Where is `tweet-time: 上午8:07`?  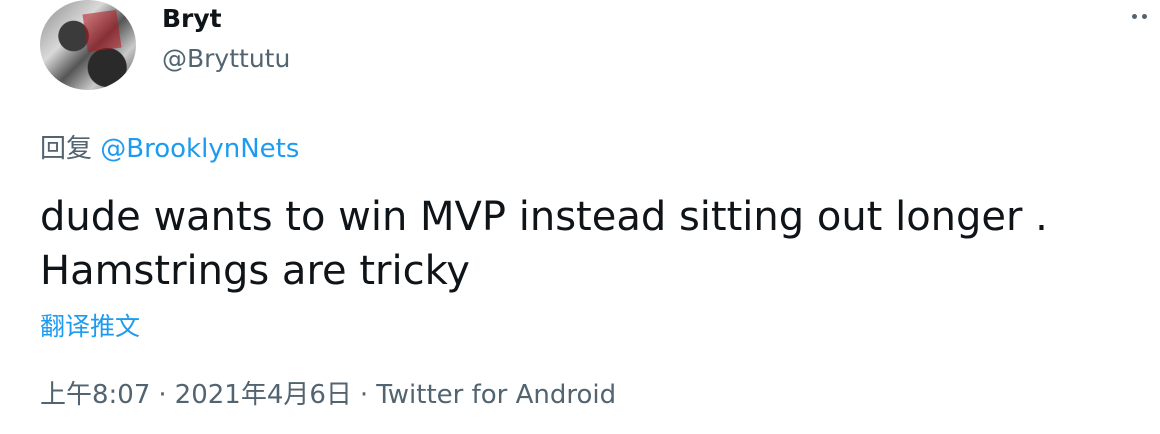
tweet-time: 上午8:07 is located at coordinates (95, 395).